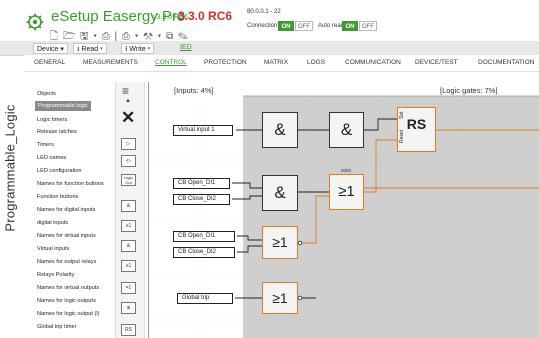 Image resolution: width=539 pixels, height=338 pixels. I want to click on rs-set-label: Set, so click(402, 115).